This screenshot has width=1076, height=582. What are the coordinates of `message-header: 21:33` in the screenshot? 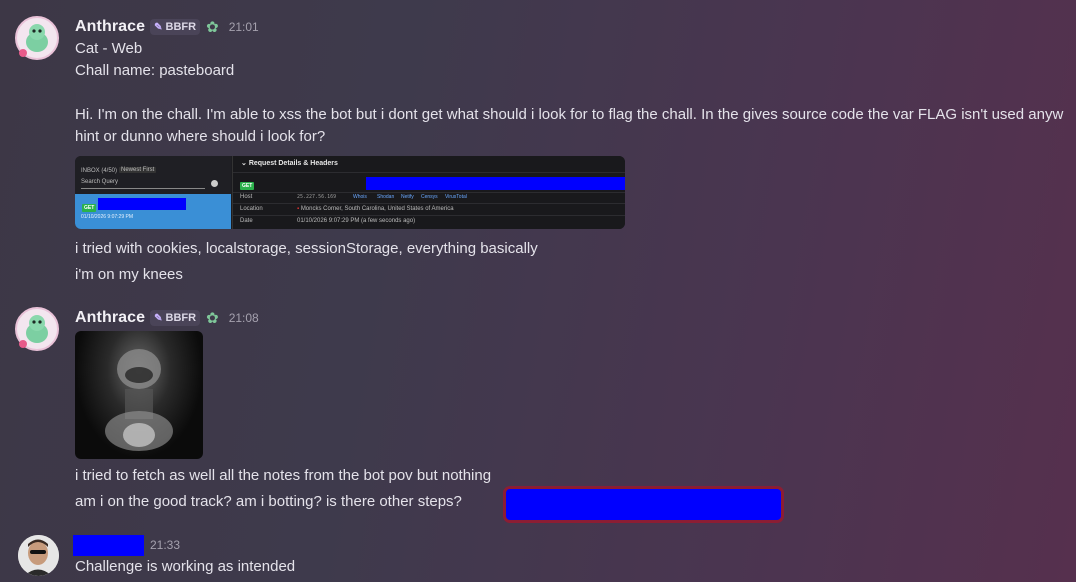 It's located at (126, 545).